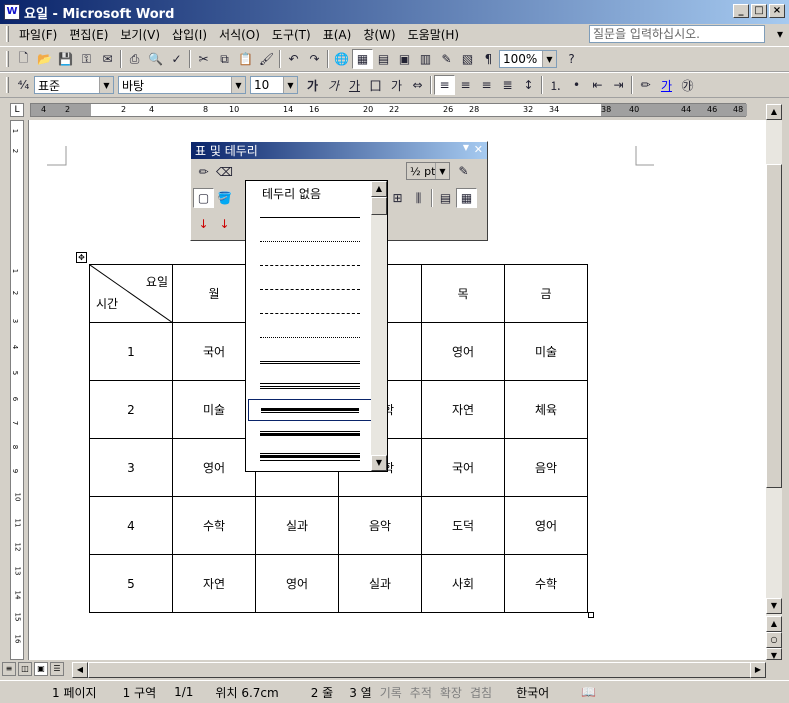  What do you see at coordinates (314, 59) in the screenshot?
I see `redo-icon: ↷` at bounding box center [314, 59].